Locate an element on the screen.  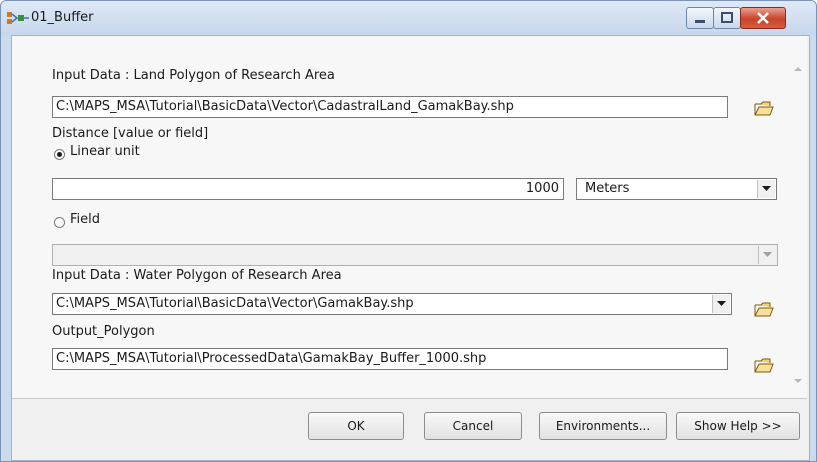
linear-unit-radio is located at coordinates (59, 154).